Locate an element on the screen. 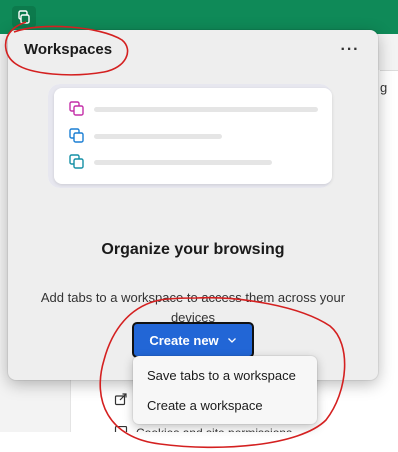 The height and width of the screenshot is (452, 398). workspaces-illustration is located at coordinates (193, 136).